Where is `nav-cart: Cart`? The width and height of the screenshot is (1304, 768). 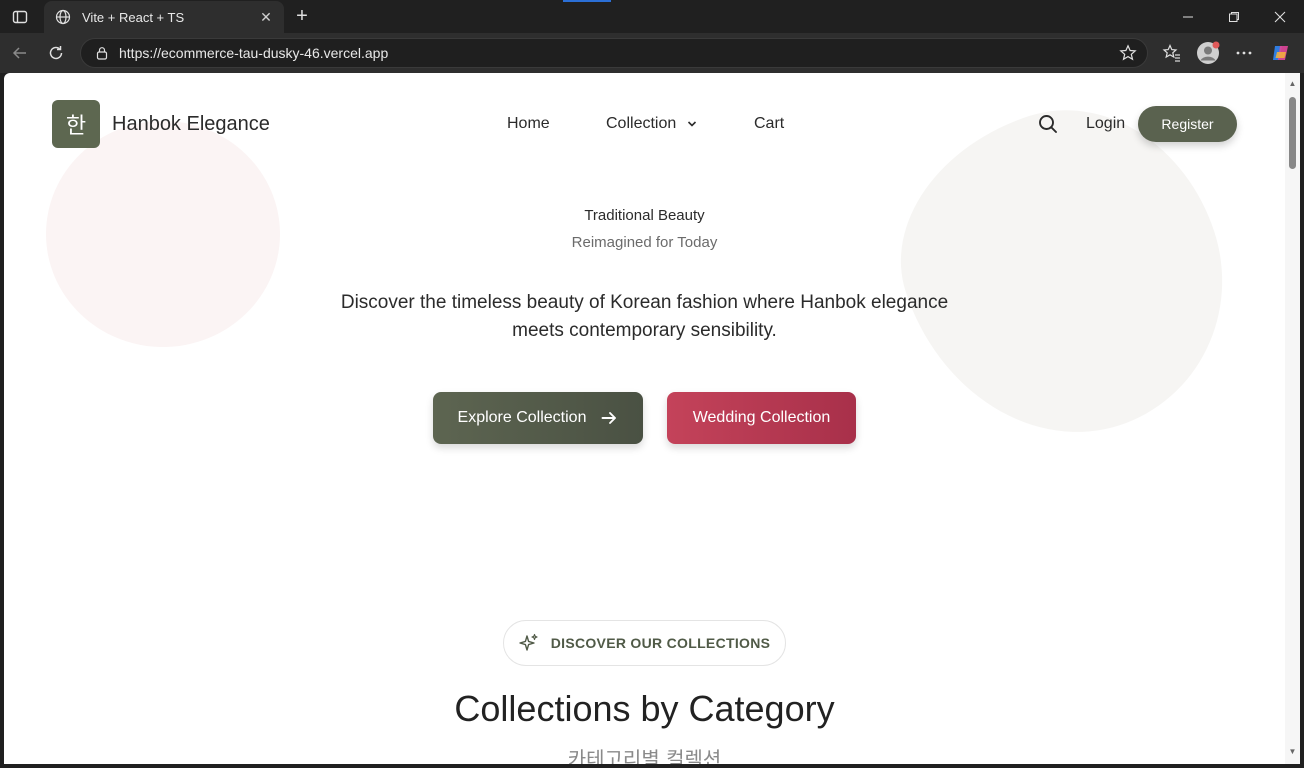 nav-cart: Cart is located at coordinates (769, 124).